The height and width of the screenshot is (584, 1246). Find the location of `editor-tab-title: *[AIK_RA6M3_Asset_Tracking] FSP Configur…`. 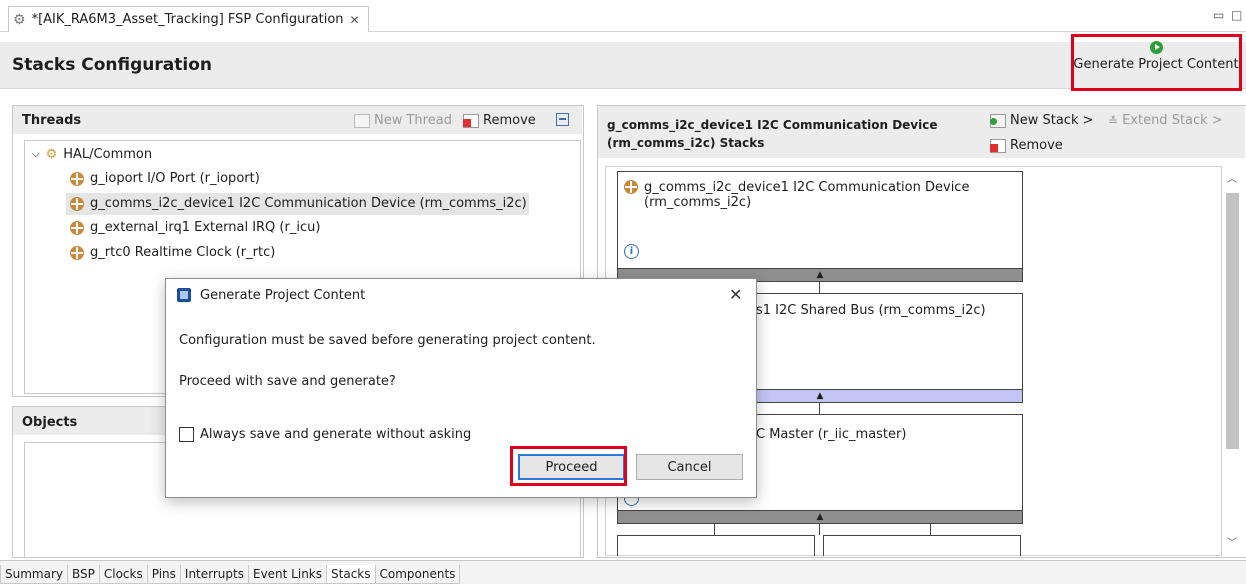

editor-tab-title: *[AIK_RA6M3_Asset_Tracking] FSP Configur… is located at coordinates (187, 19).